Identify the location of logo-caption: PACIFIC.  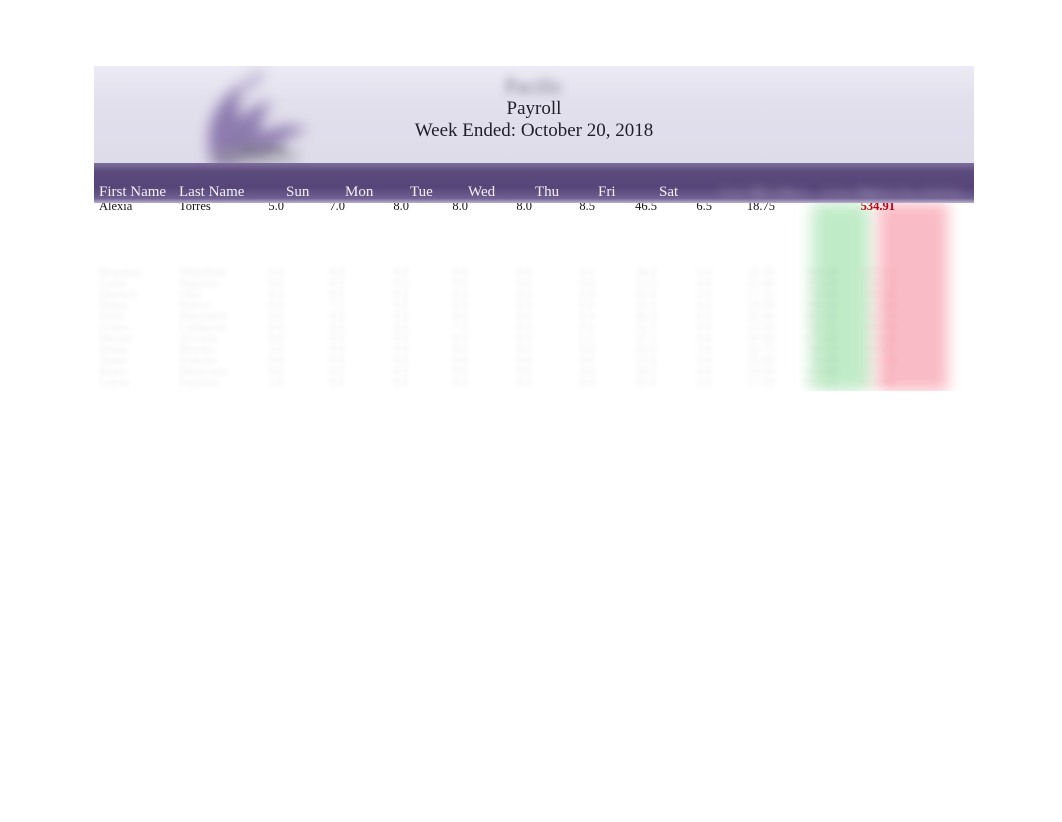
(264, 150).